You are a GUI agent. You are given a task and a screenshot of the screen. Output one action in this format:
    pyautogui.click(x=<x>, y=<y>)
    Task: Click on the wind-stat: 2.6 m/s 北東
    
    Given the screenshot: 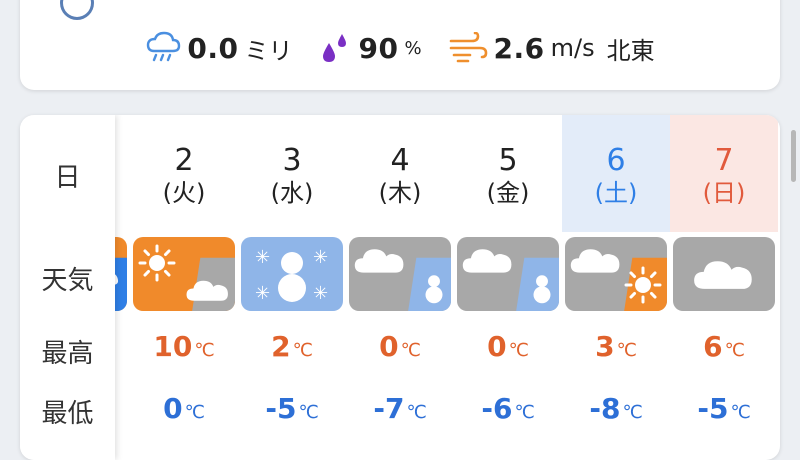 What is the action you would take?
    pyautogui.click(x=551, y=48)
    